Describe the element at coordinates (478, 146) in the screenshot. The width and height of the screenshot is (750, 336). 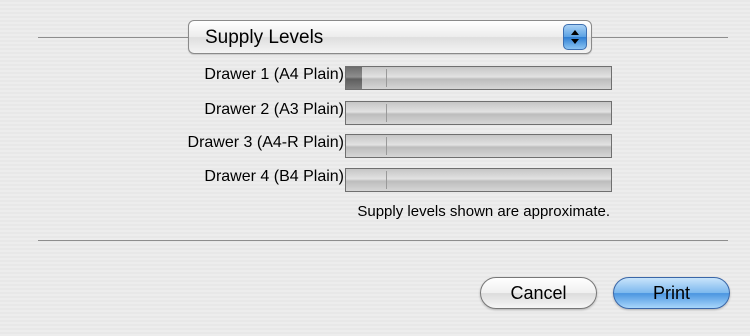
I see `drawer-3-level-indicator` at that location.